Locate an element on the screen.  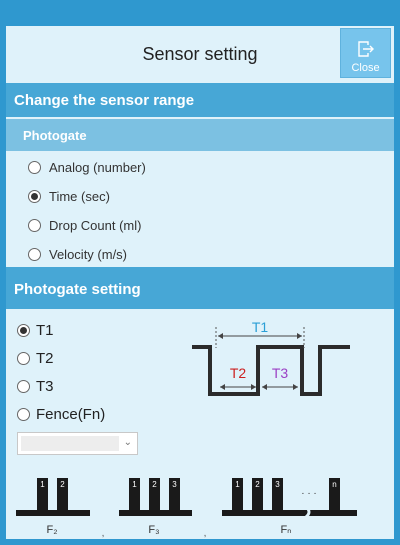
range-option-label: Time (sec) is located at coordinates (79, 196).